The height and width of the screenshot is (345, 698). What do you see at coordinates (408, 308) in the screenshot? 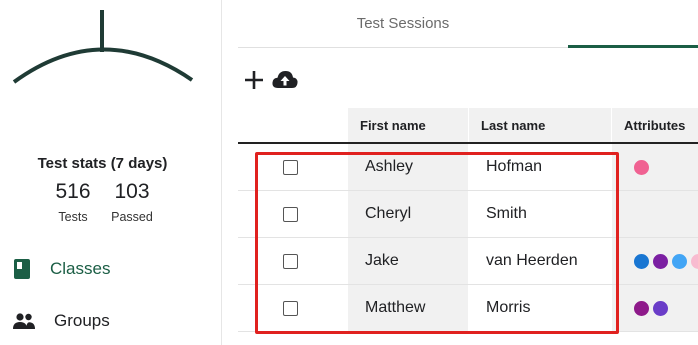
I see `cell-first-name: Matthew` at bounding box center [408, 308].